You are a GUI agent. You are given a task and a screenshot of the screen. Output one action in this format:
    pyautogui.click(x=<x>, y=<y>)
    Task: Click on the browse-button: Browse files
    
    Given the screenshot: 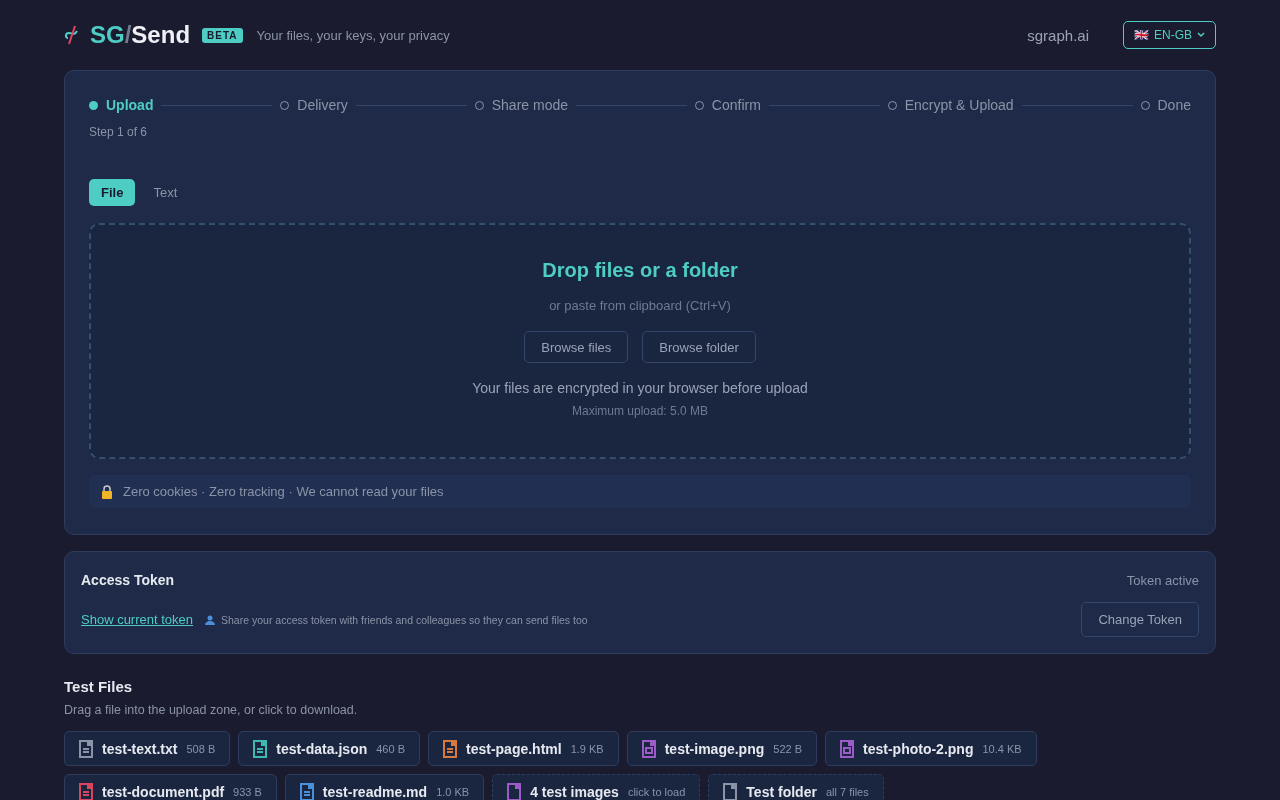 What is the action you would take?
    pyautogui.click(x=576, y=347)
    